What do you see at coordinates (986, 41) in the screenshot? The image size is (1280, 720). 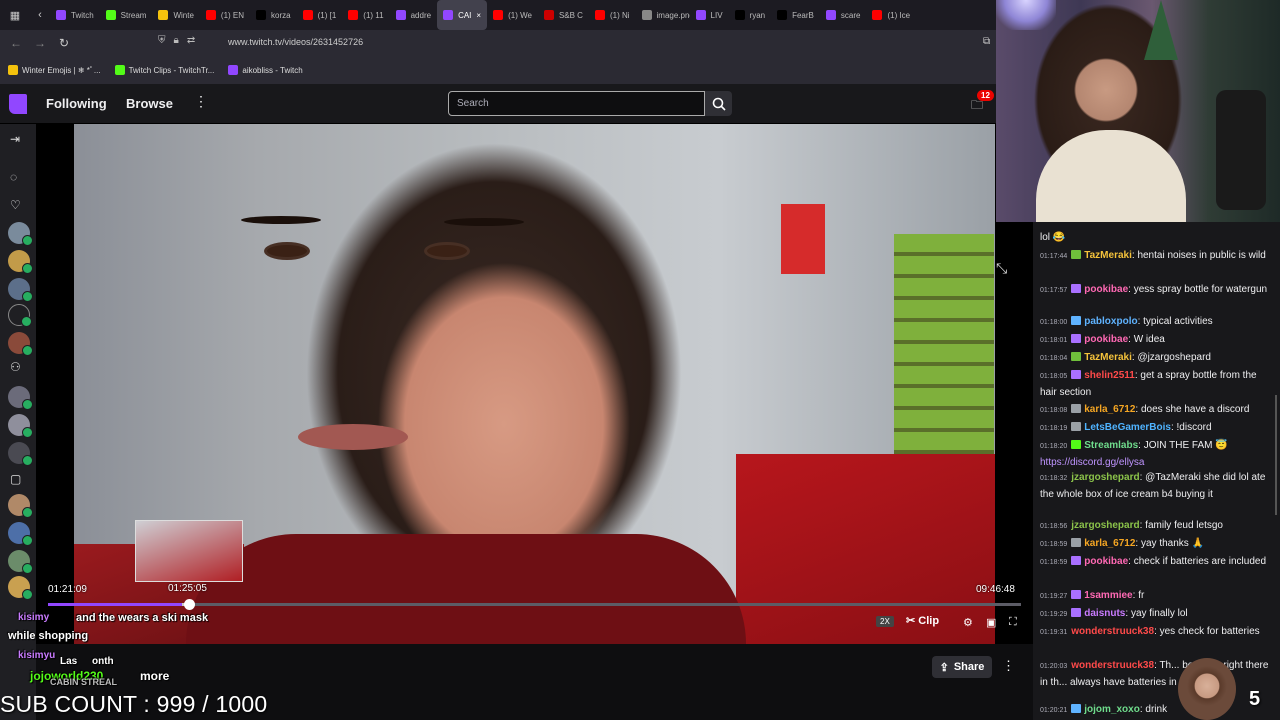 I see `screenshot-icon: ⧉` at bounding box center [986, 41].